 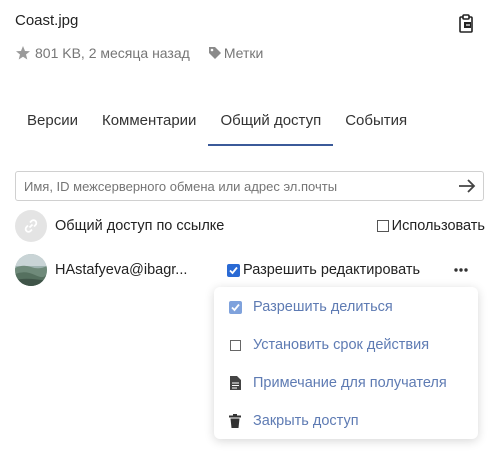 I want to click on share-search-input, so click(x=231, y=186).